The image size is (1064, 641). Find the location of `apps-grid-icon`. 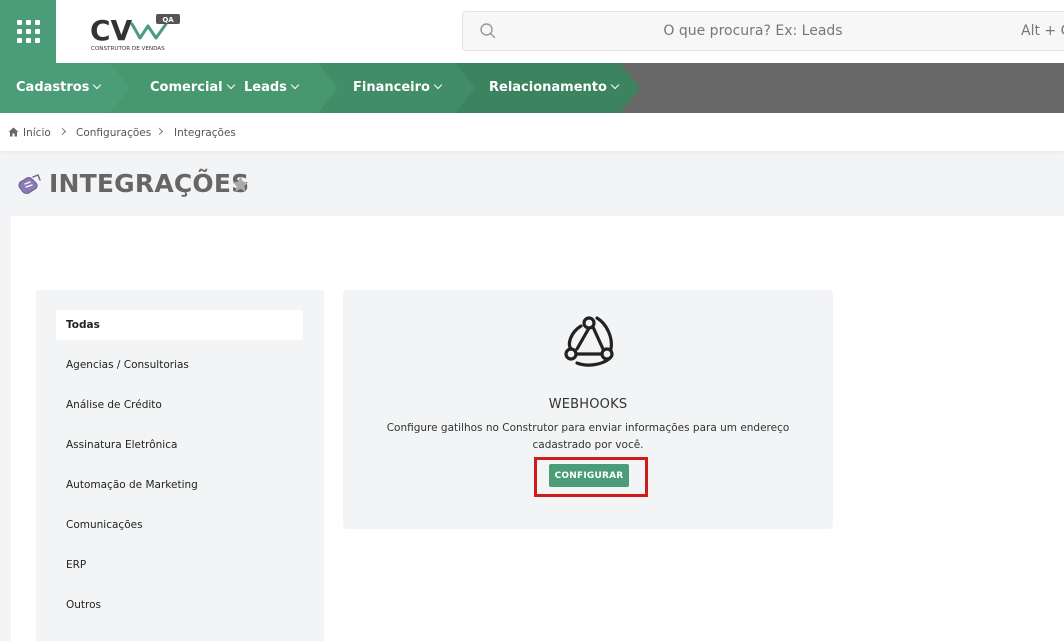

apps-grid-icon is located at coordinates (28, 31).